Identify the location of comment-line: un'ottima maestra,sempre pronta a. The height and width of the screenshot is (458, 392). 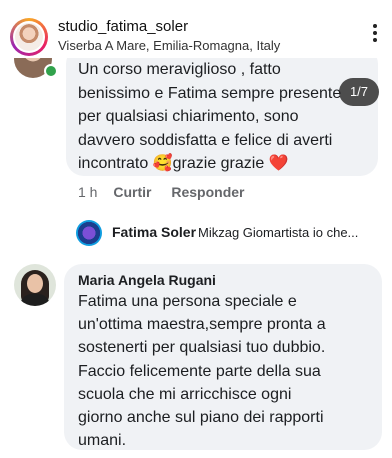
(202, 325).